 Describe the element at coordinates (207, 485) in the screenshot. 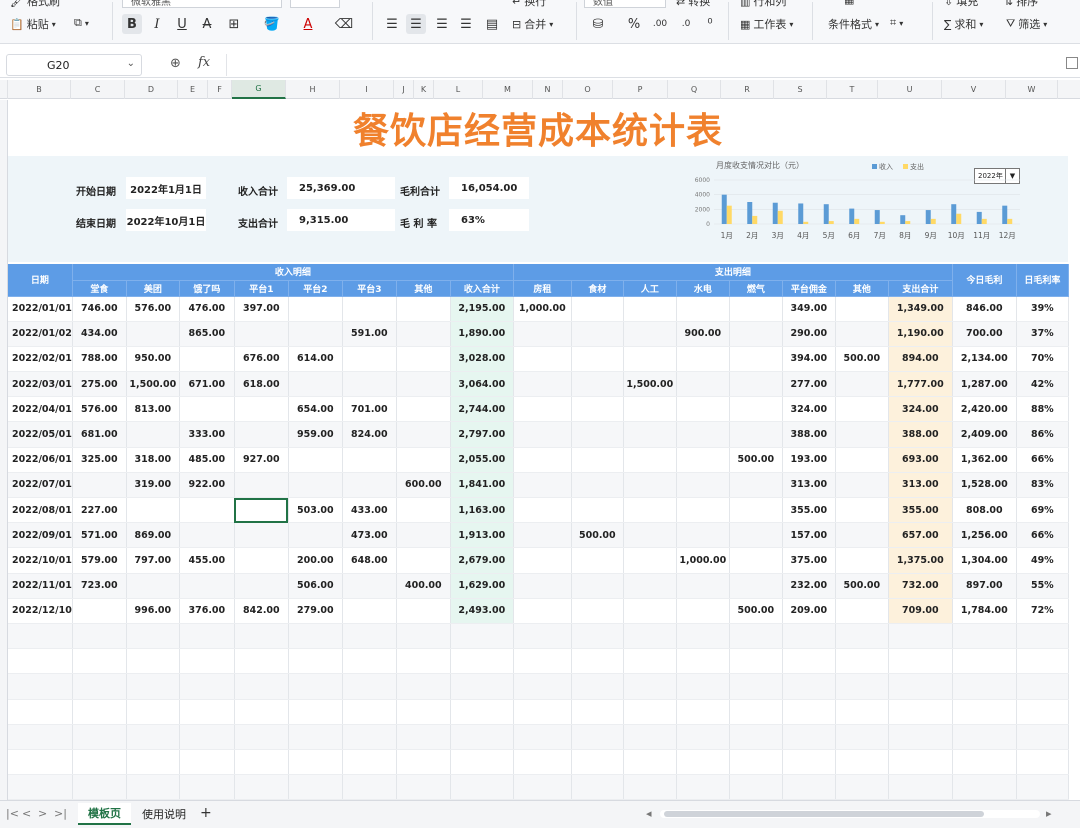

I see `table-cell: 922.00` at that location.